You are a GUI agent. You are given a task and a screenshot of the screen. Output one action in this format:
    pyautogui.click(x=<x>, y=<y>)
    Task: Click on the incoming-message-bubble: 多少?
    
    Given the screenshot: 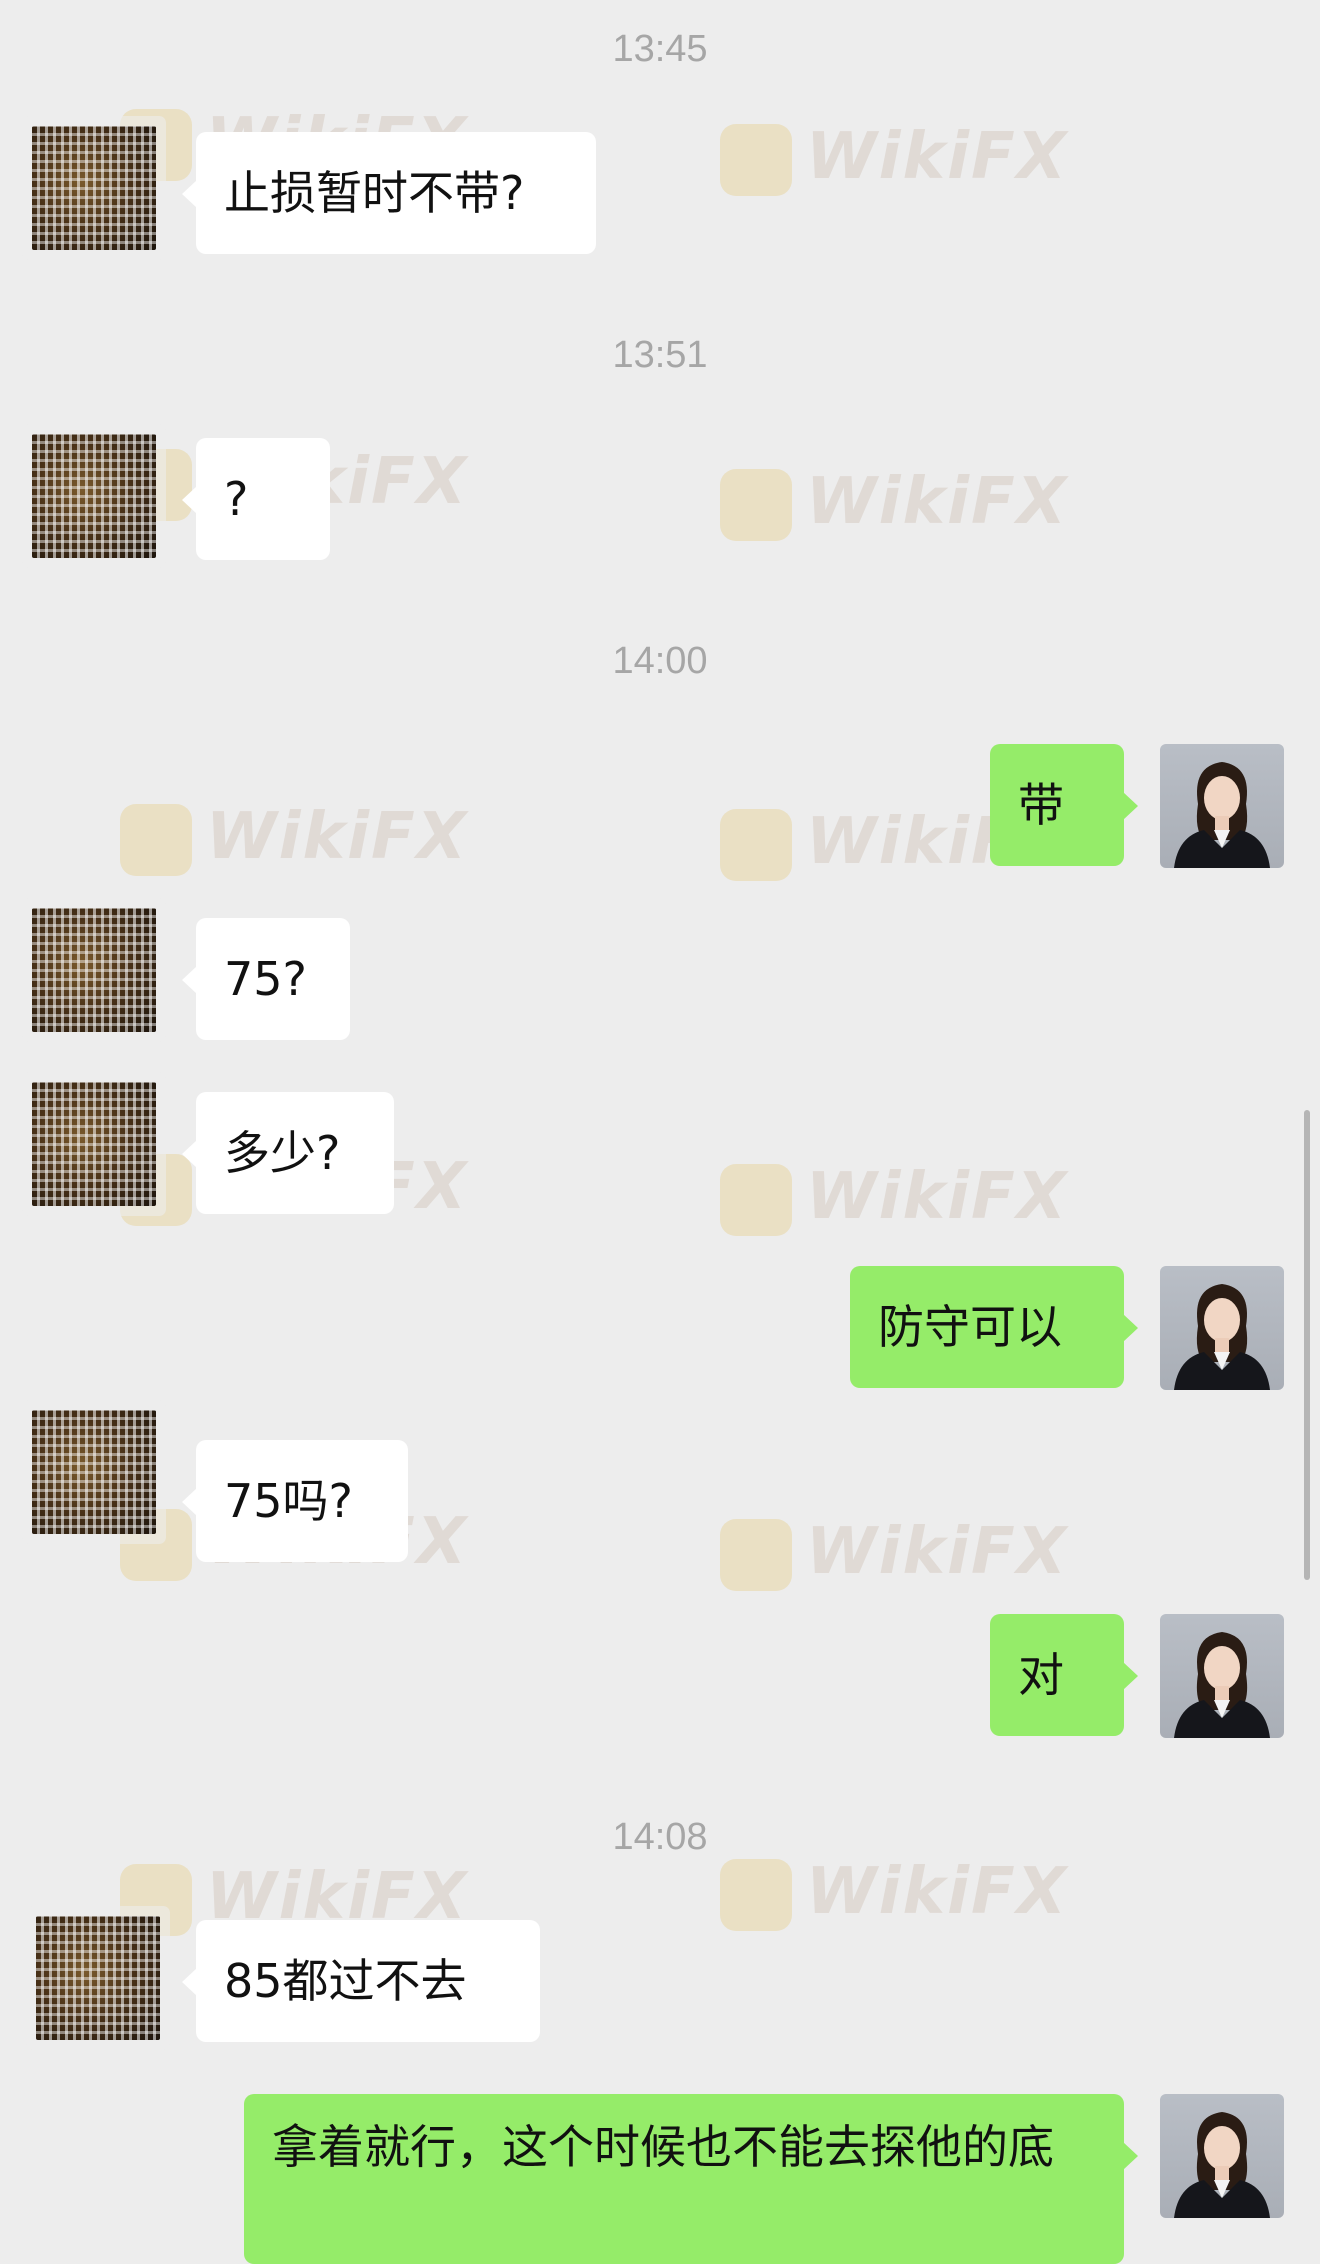 What is the action you would take?
    pyautogui.click(x=288, y=1153)
    